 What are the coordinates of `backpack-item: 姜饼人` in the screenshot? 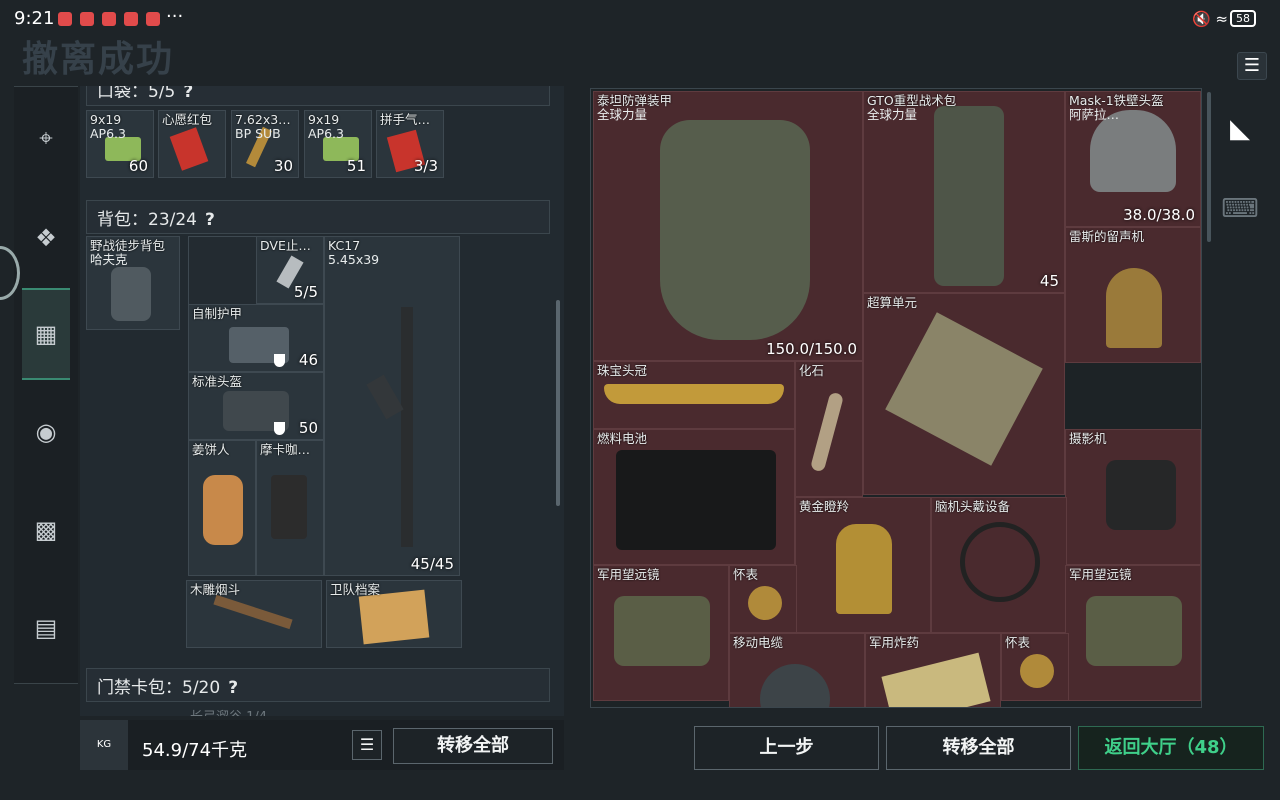 It's located at (222, 508).